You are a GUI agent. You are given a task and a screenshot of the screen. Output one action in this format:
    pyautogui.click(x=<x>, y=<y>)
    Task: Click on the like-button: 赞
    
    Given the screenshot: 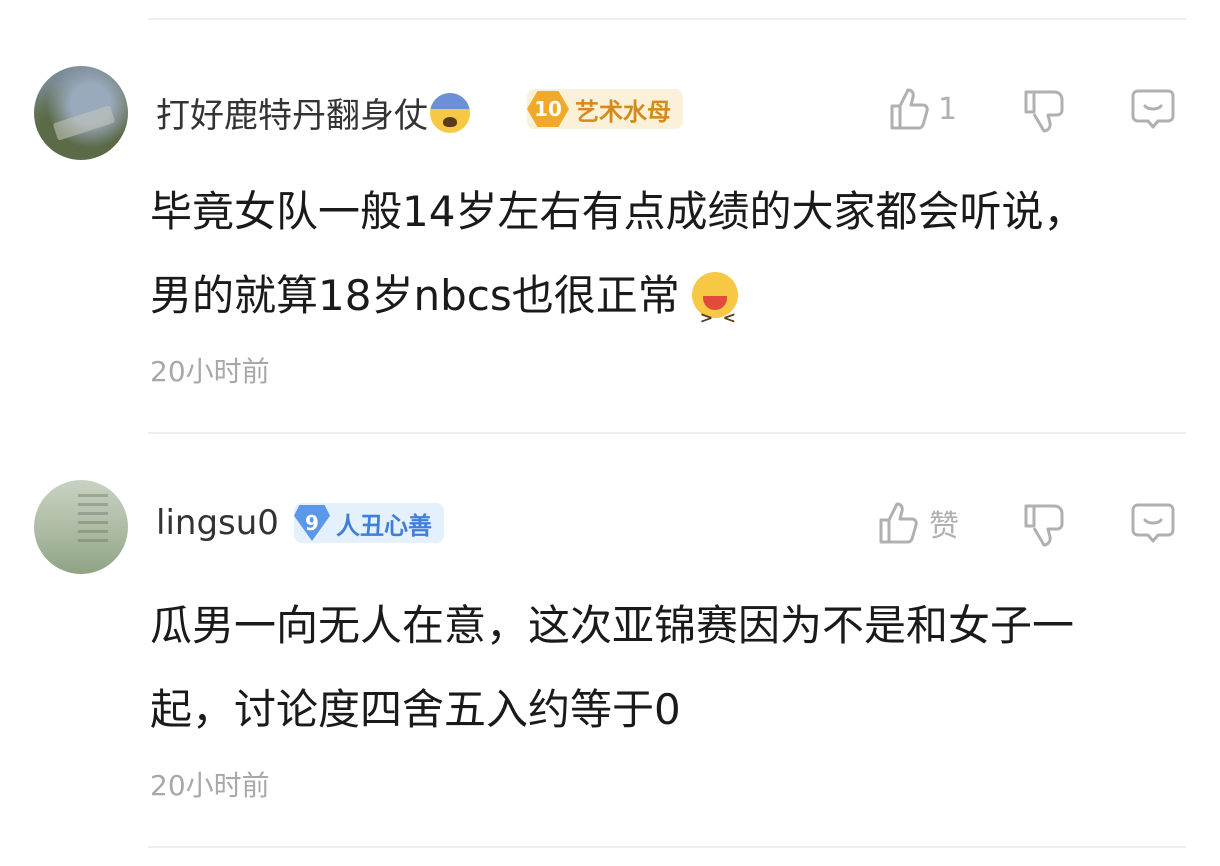 What is the action you would take?
    pyautogui.click(x=918, y=523)
    